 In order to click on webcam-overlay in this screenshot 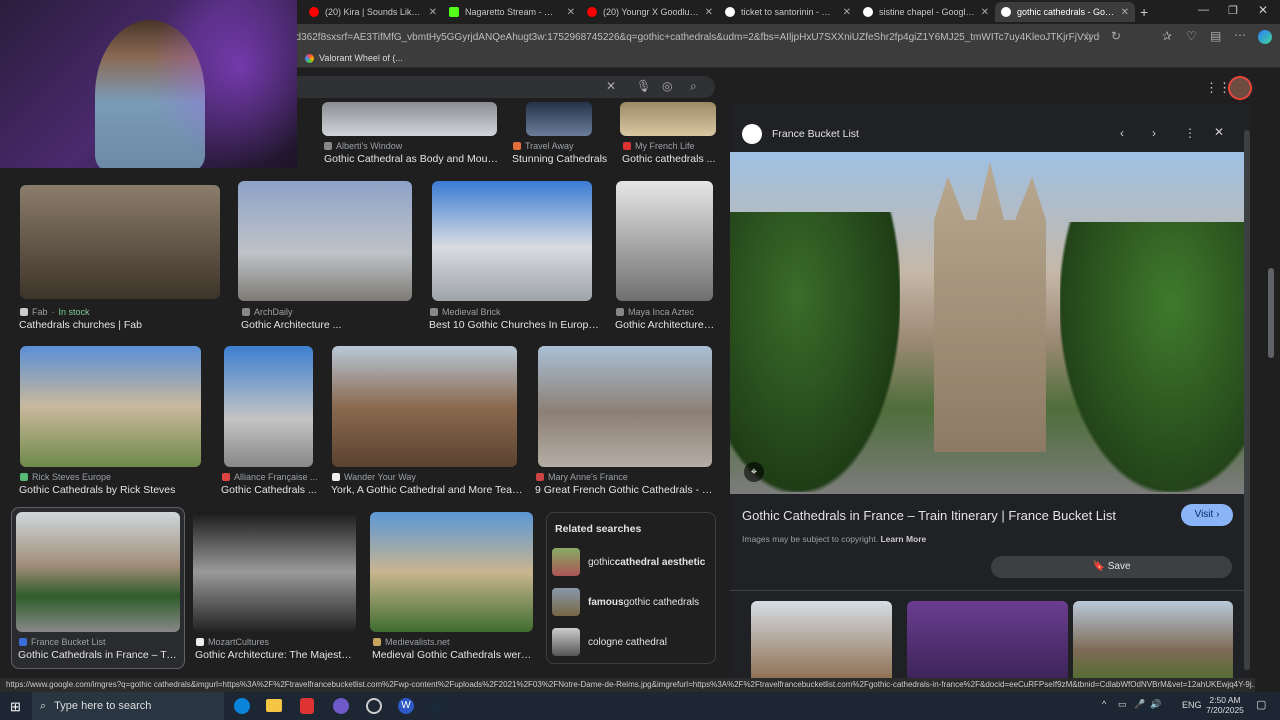, I will do `click(148, 84)`.